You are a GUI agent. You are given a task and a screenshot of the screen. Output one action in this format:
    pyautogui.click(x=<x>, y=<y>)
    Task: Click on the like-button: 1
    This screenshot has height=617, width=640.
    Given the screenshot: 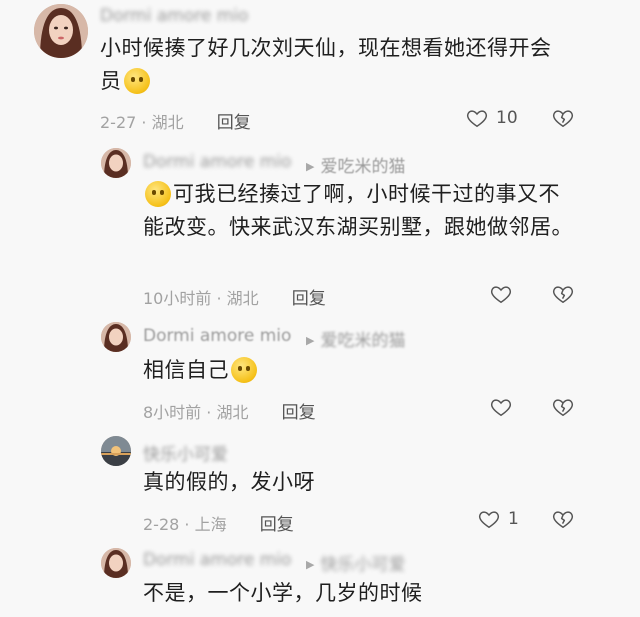 What is the action you would take?
    pyautogui.click(x=498, y=519)
    